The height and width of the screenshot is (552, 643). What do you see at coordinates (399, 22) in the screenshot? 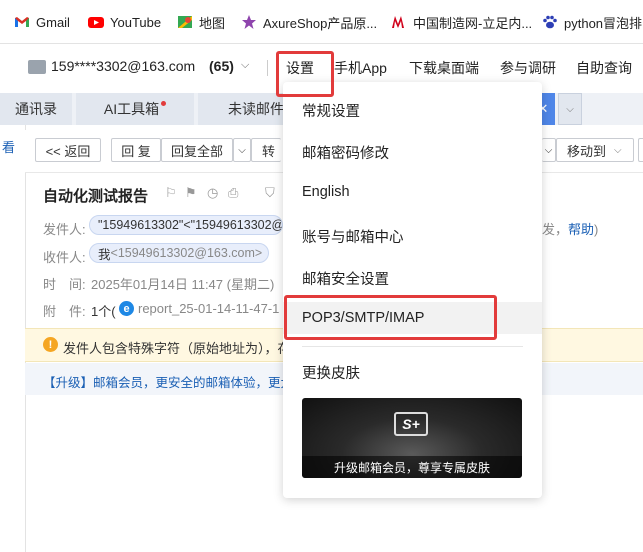
I see `made-in-china-icon` at bounding box center [399, 22].